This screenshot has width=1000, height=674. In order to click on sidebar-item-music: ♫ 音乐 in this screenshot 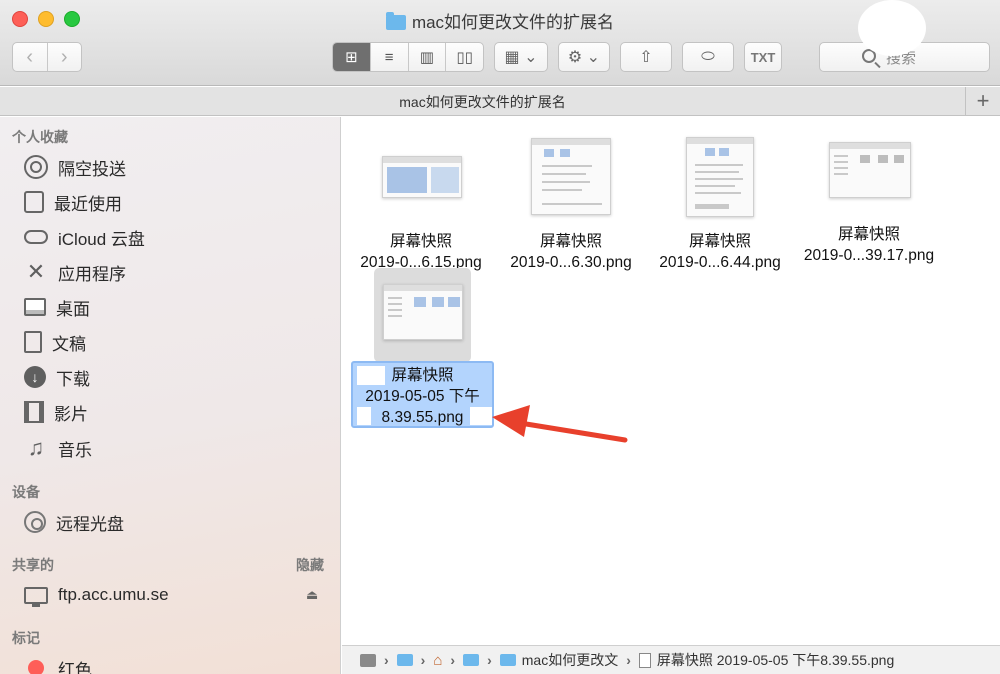, I will do `click(58, 448)`.